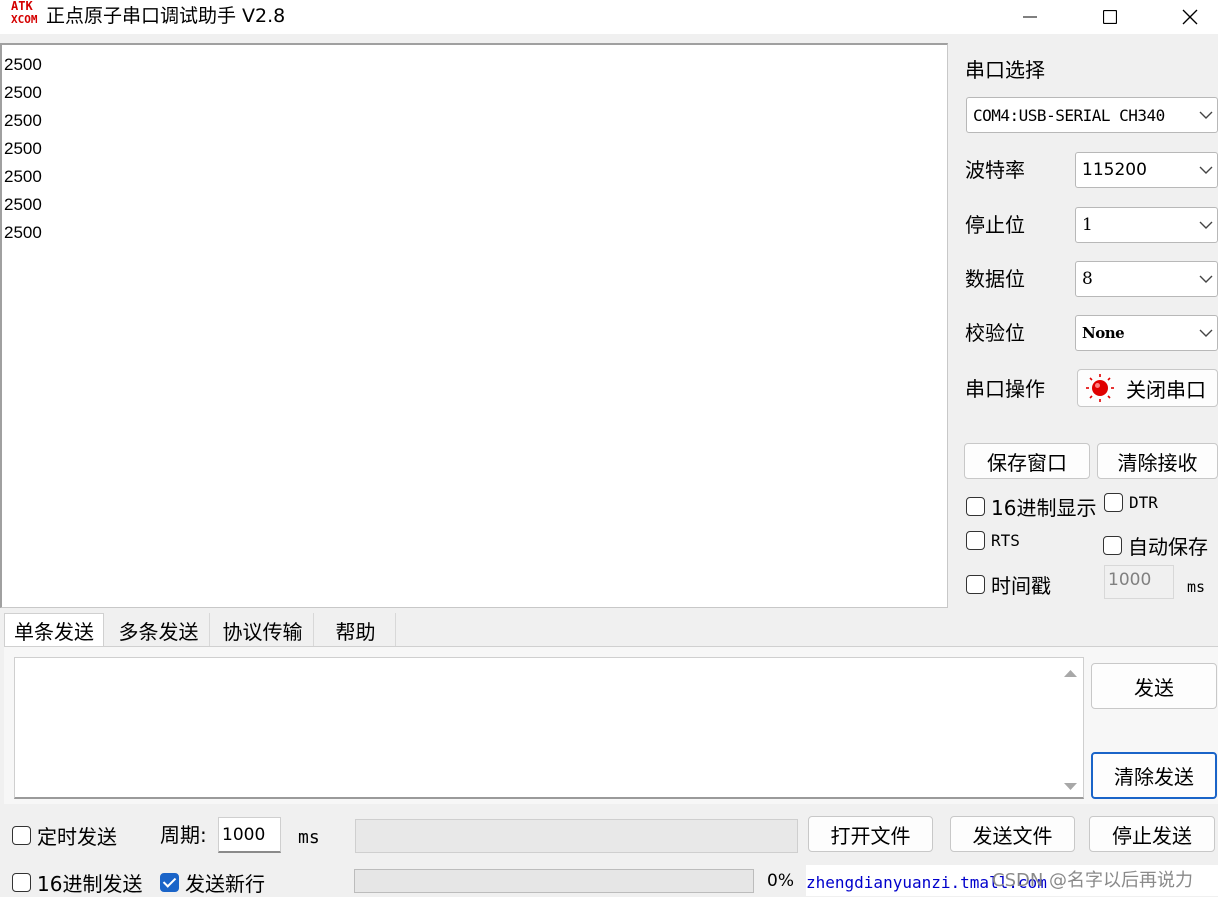 The height and width of the screenshot is (897, 1218). What do you see at coordinates (77, 837) in the screenshot?
I see `timed-send-label: 定时发送` at bounding box center [77, 837].